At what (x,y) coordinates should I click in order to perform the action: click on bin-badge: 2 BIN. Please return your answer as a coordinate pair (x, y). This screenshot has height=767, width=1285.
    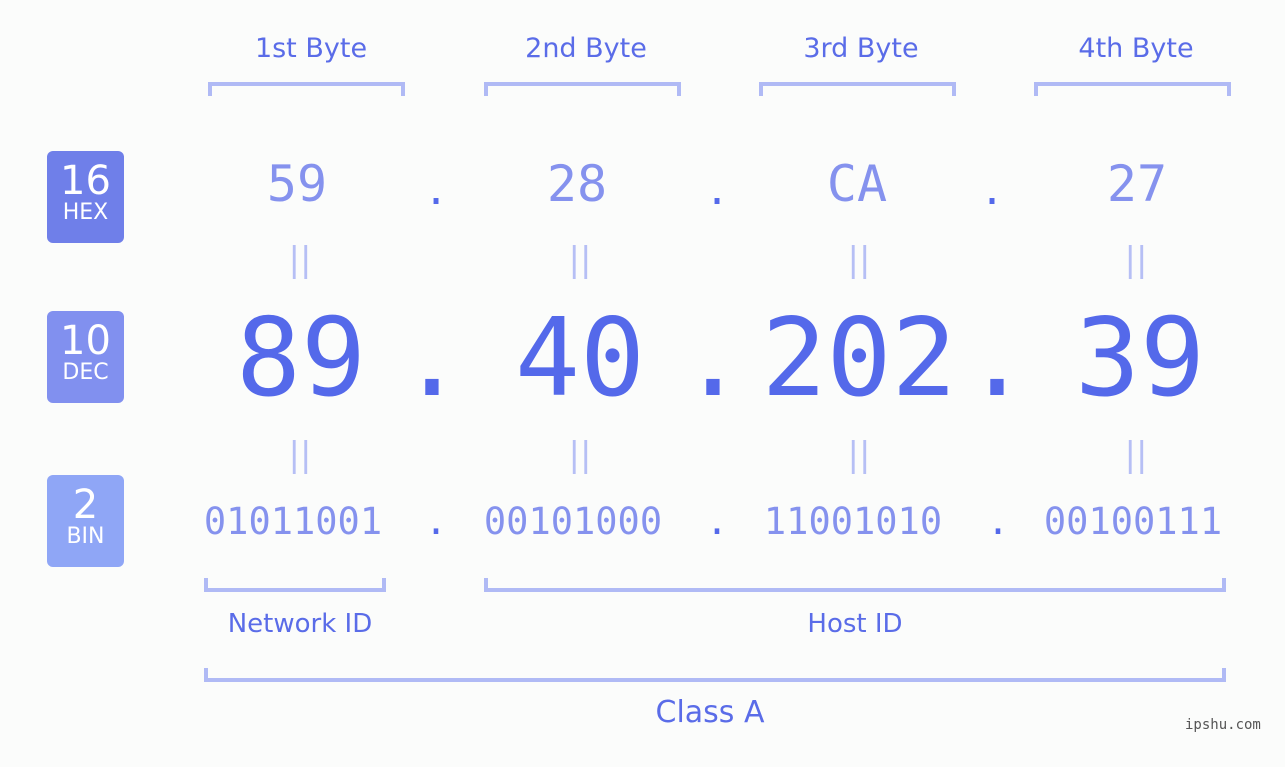
    Looking at the image, I should click on (85, 521).